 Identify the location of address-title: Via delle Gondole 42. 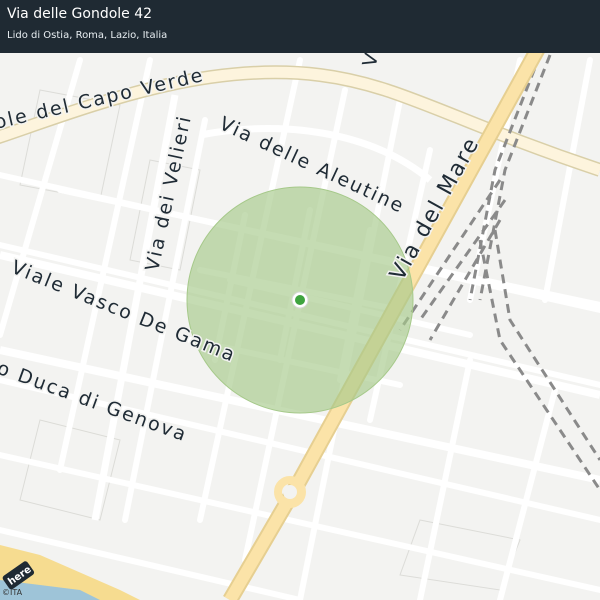
(80, 14).